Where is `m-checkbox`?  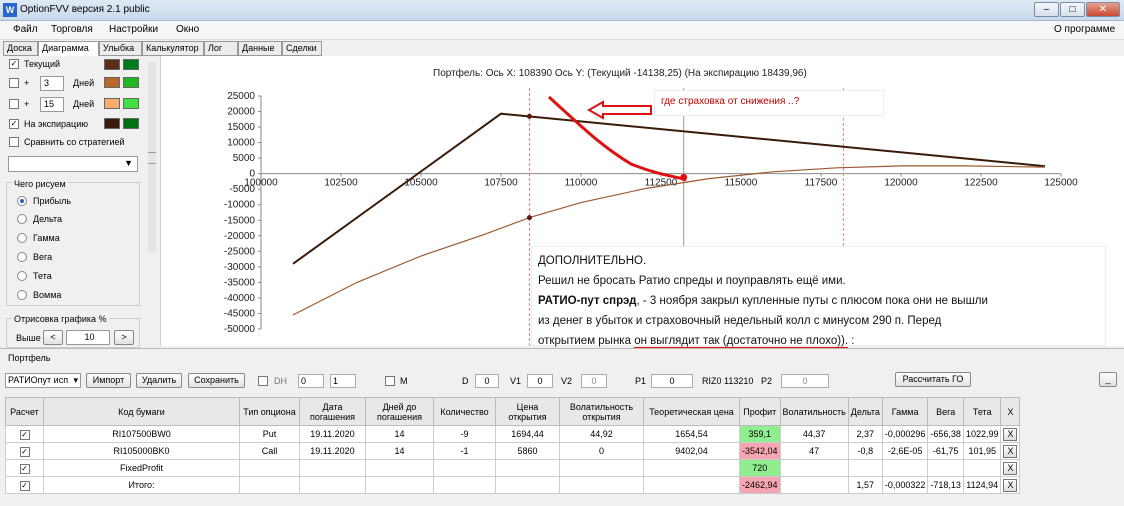
m-checkbox is located at coordinates (390, 381).